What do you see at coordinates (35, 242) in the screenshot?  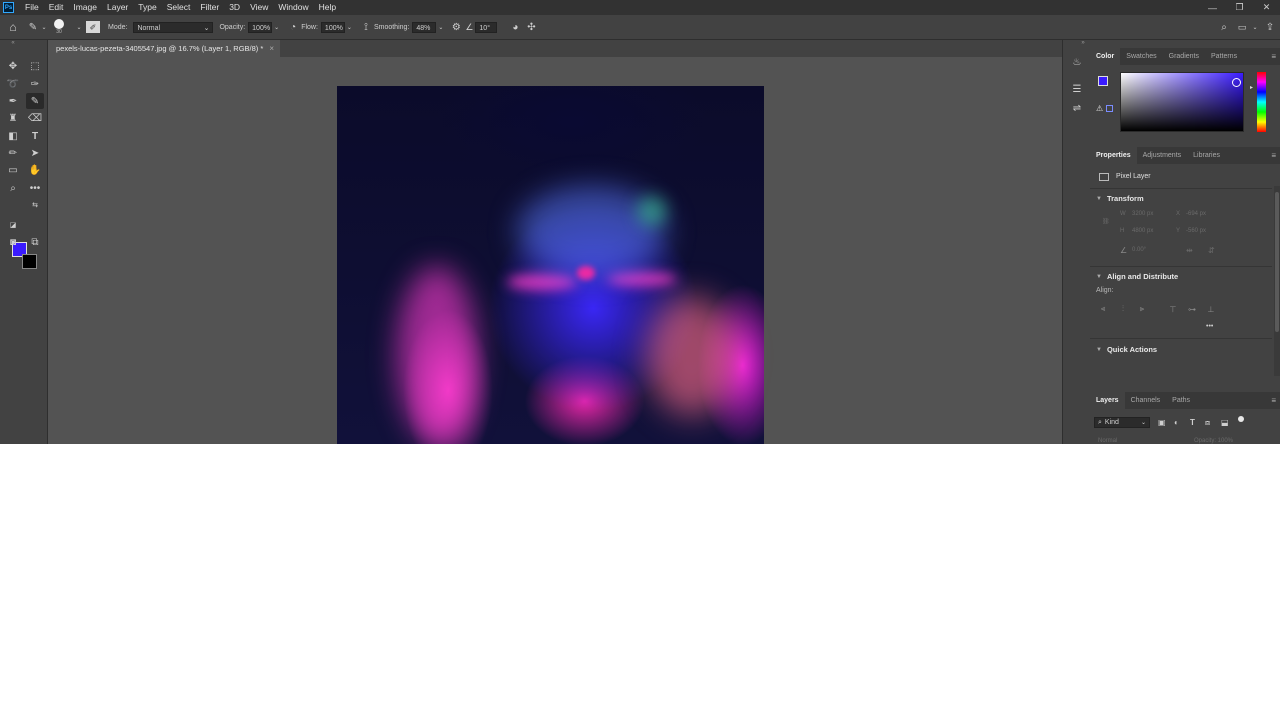 I see `screen-mode-icon: ⧉` at bounding box center [35, 242].